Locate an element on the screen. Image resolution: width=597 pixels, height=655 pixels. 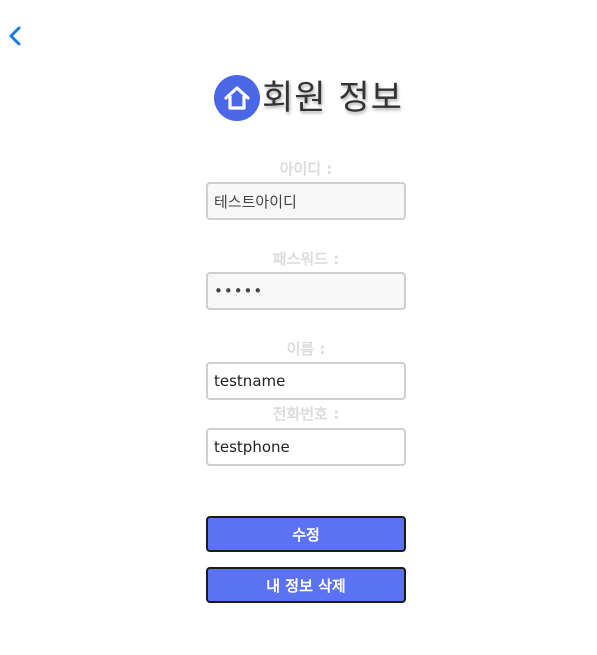
back-button is located at coordinates (15, 36).